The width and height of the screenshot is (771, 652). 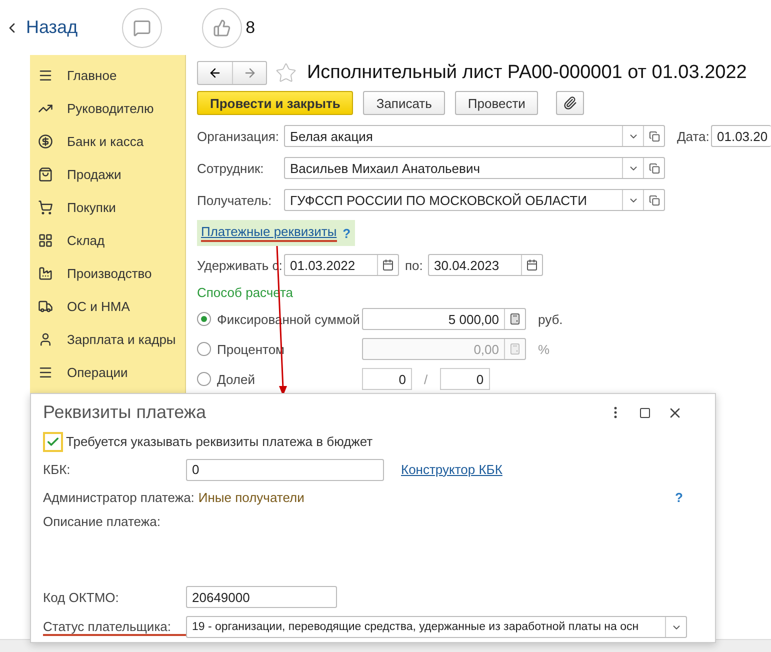 I want to click on sidebar-item: Производство, so click(x=107, y=273).